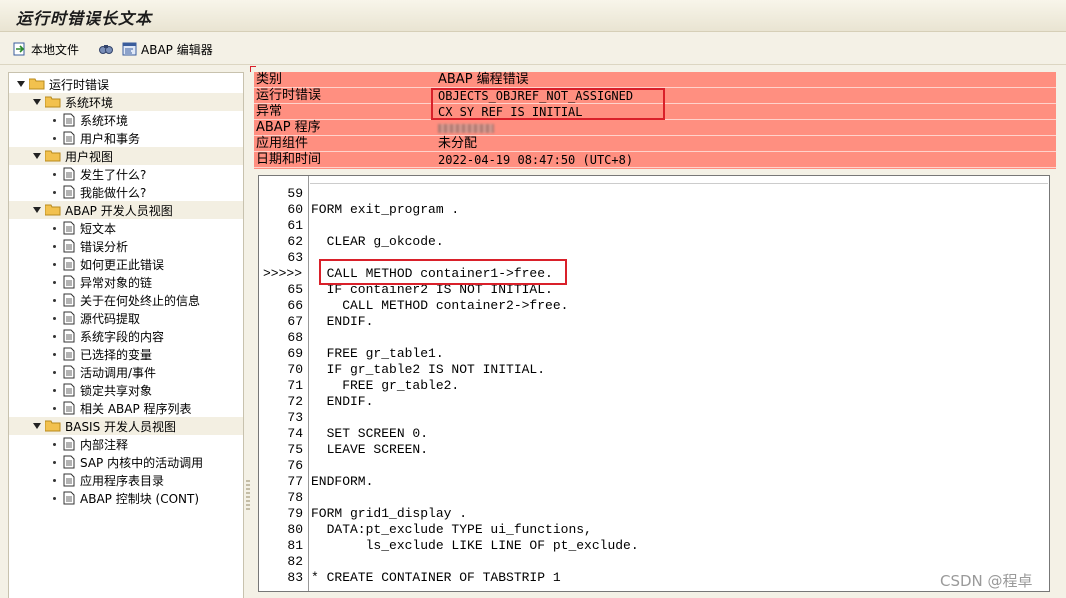  I want to click on info-value-redacted, so click(466, 128).